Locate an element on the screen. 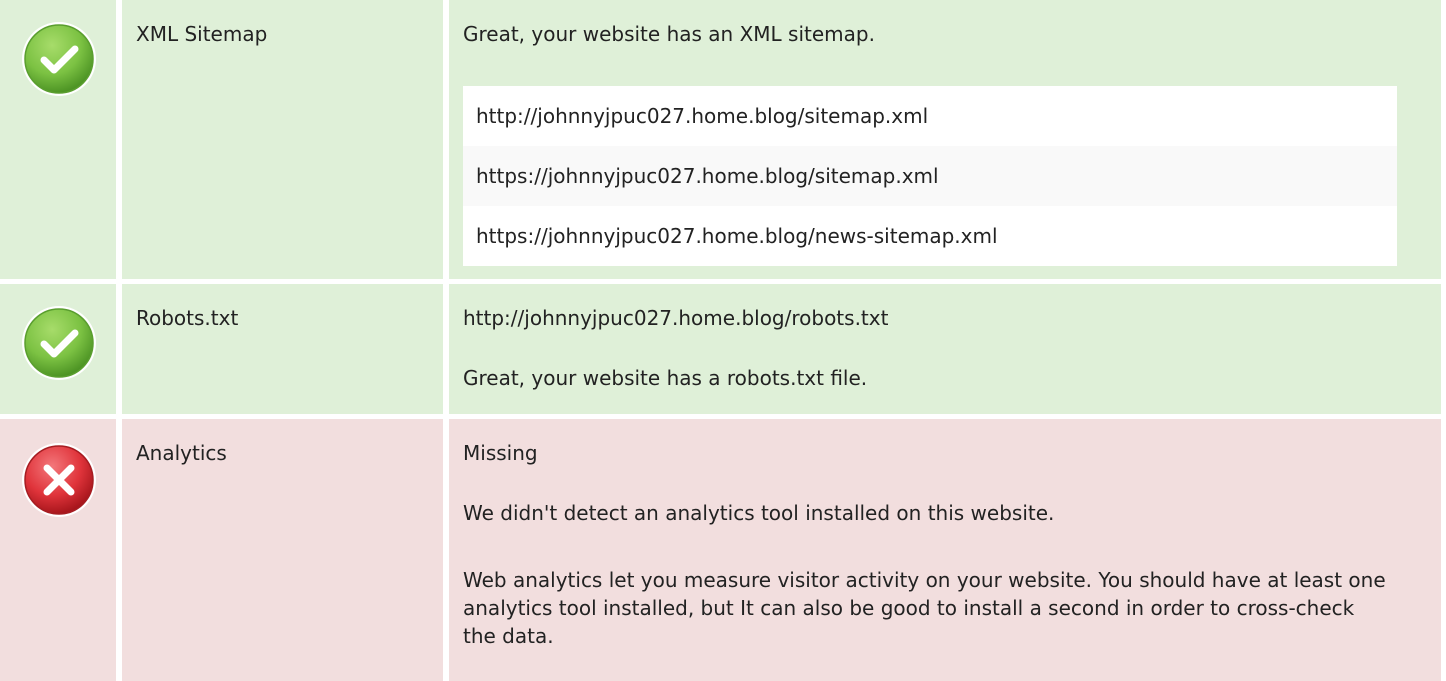 The image size is (1446, 681). check-name-cell: XML Sitemap is located at coordinates (282, 139).